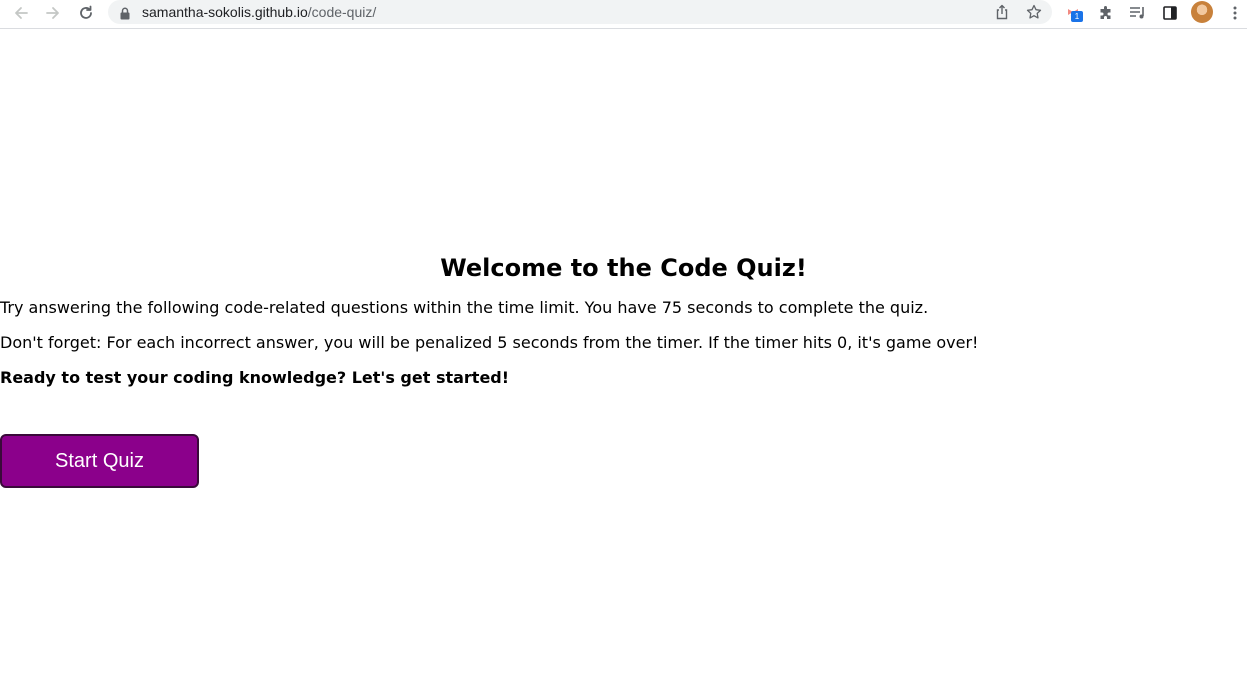 This screenshot has width=1247, height=686. What do you see at coordinates (1106, 13) in the screenshot?
I see `puzzle-icon` at bounding box center [1106, 13].